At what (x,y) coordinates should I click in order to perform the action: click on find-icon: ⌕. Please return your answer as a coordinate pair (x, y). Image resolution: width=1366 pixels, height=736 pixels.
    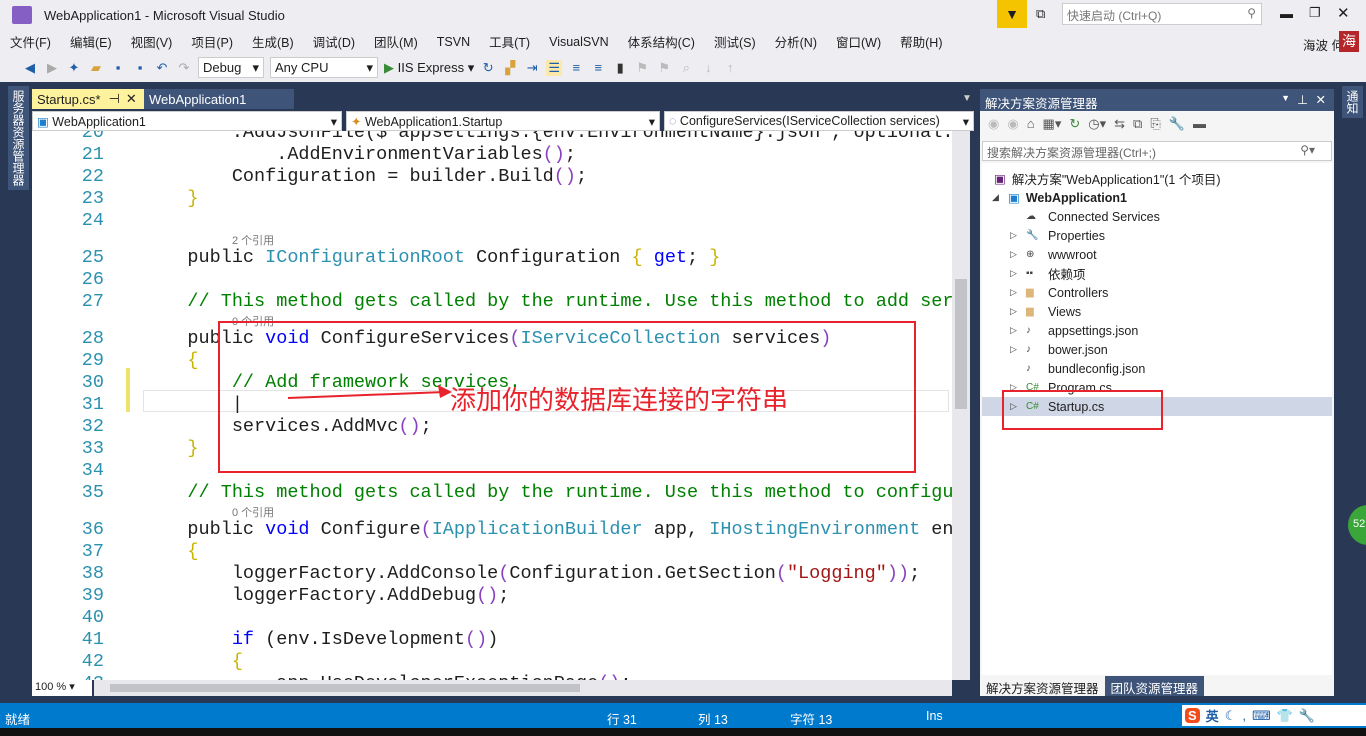
    Looking at the image, I should click on (686, 68).